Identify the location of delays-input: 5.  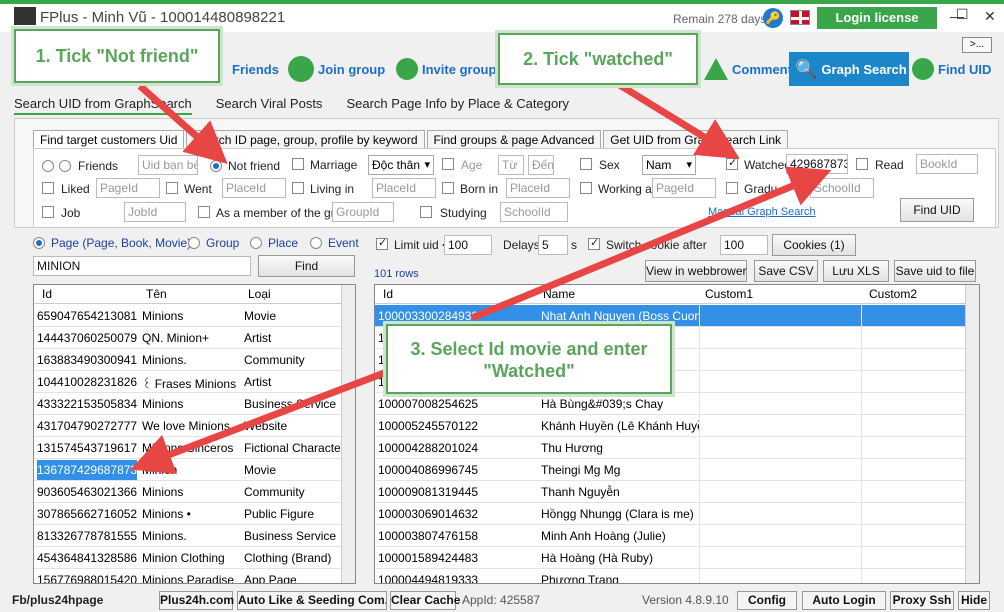
(553, 245).